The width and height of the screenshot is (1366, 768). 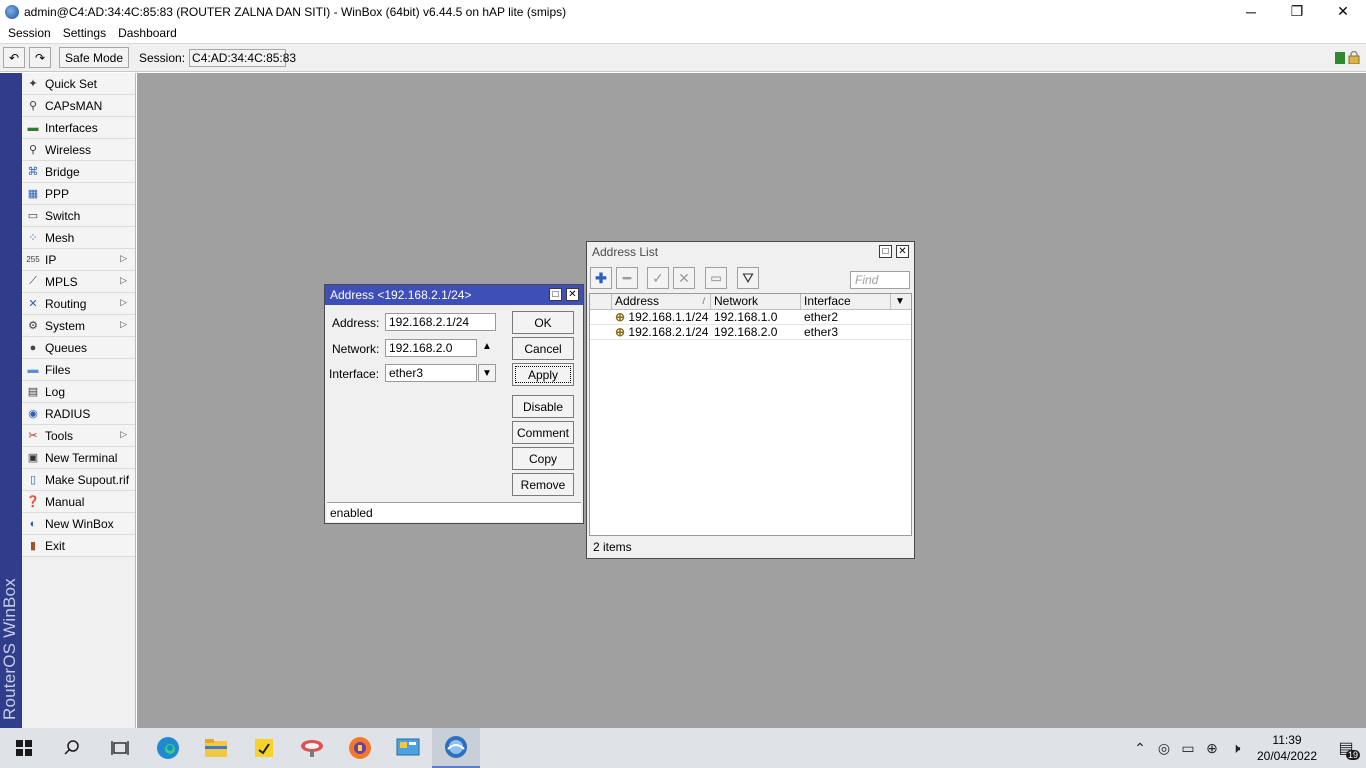 What do you see at coordinates (543, 484) in the screenshot?
I see `remove-button: Remove` at bounding box center [543, 484].